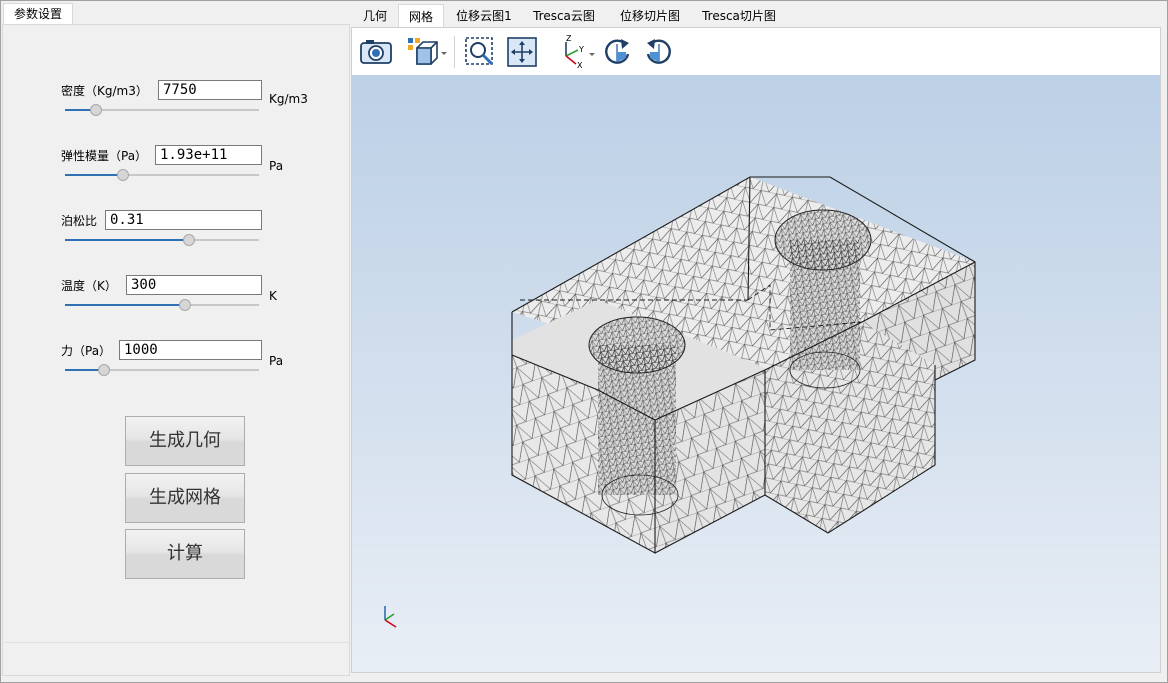  I want to click on fit-view-icon, so click(522, 52).